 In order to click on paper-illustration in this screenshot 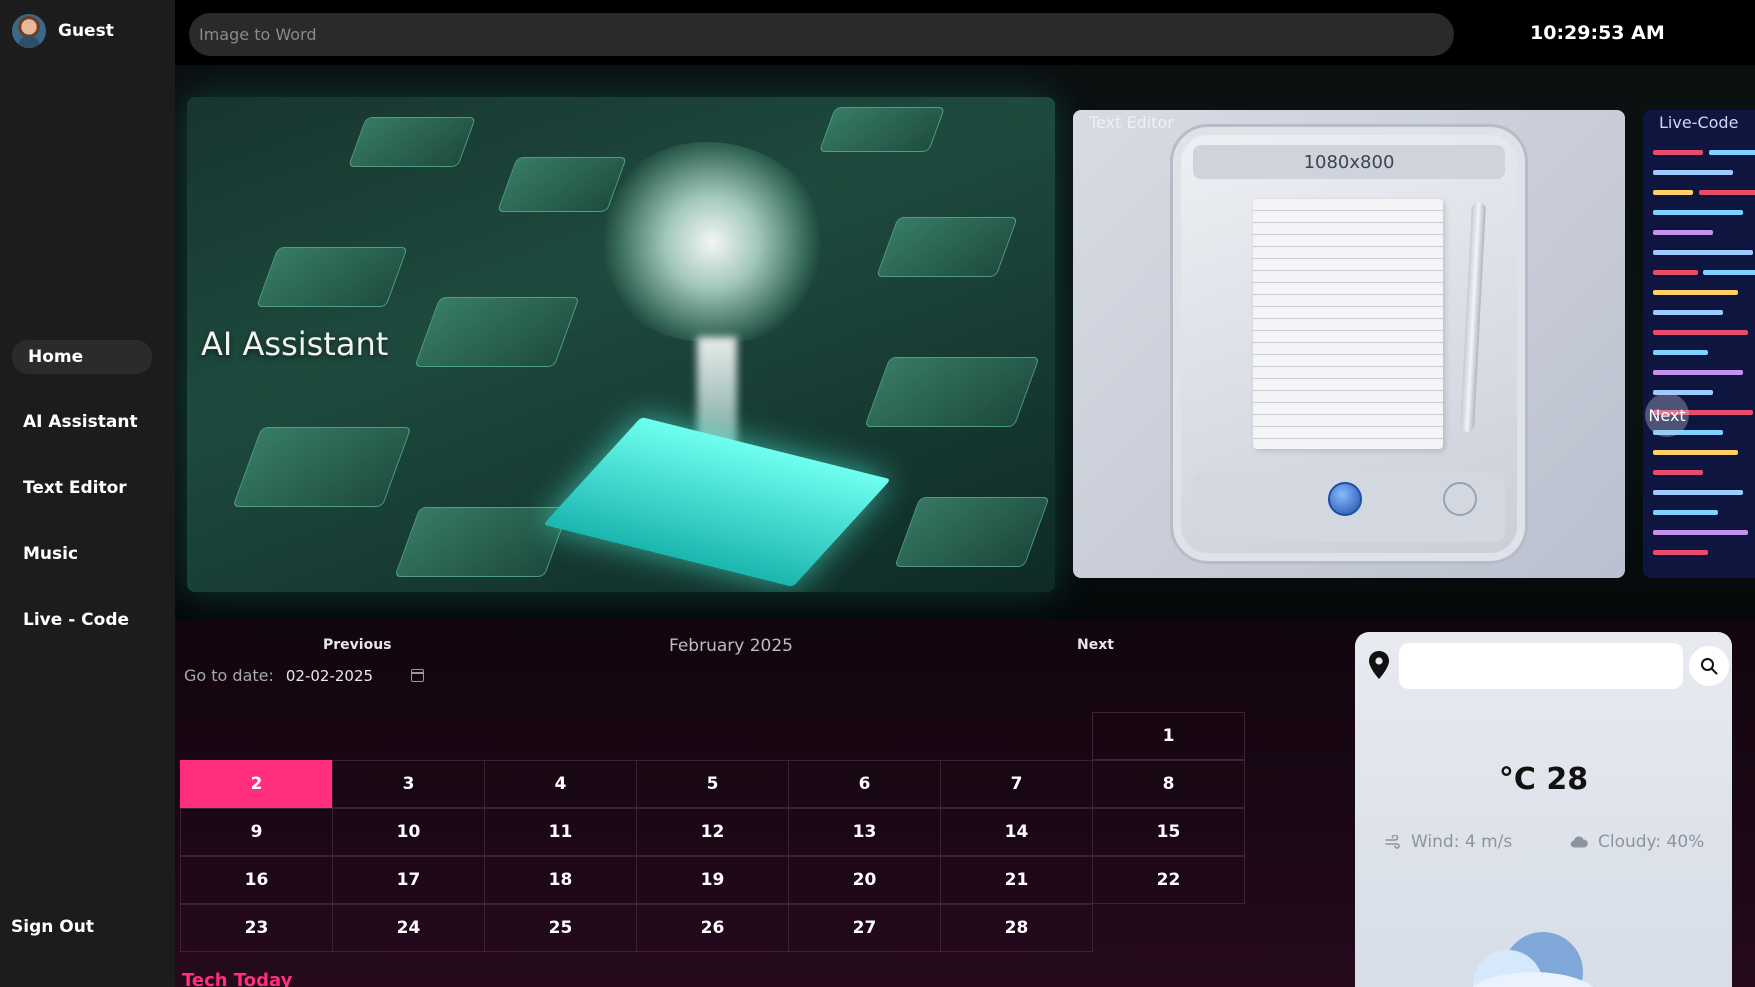, I will do `click(1348, 324)`.